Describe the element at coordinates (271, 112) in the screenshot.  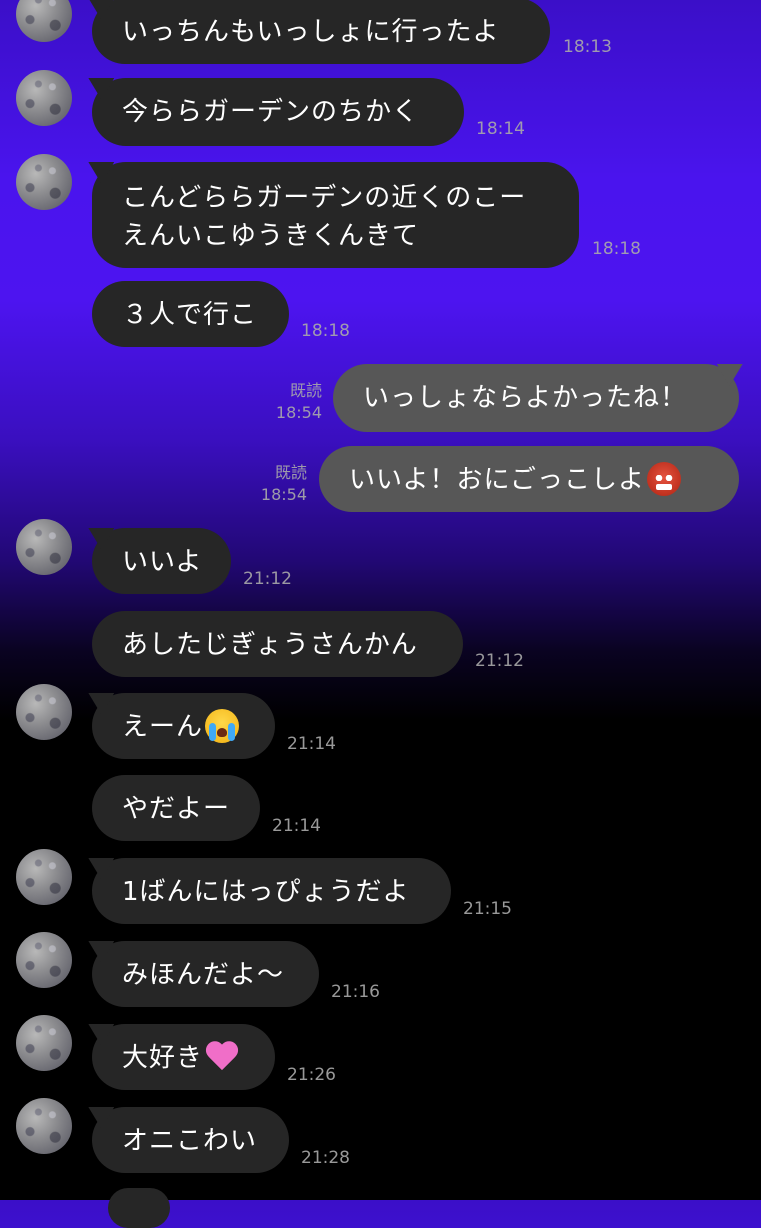
I see `message-text: 今ららガーデンのちかく` at that location.